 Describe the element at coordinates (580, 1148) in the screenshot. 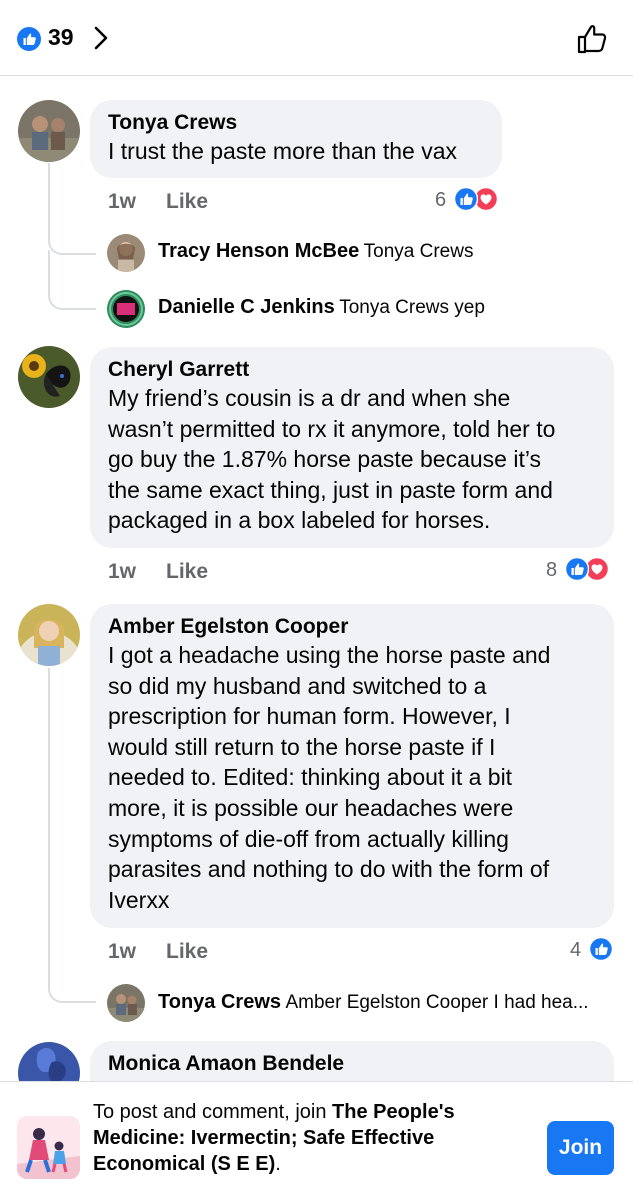

I see `join-button: Join` at that location.